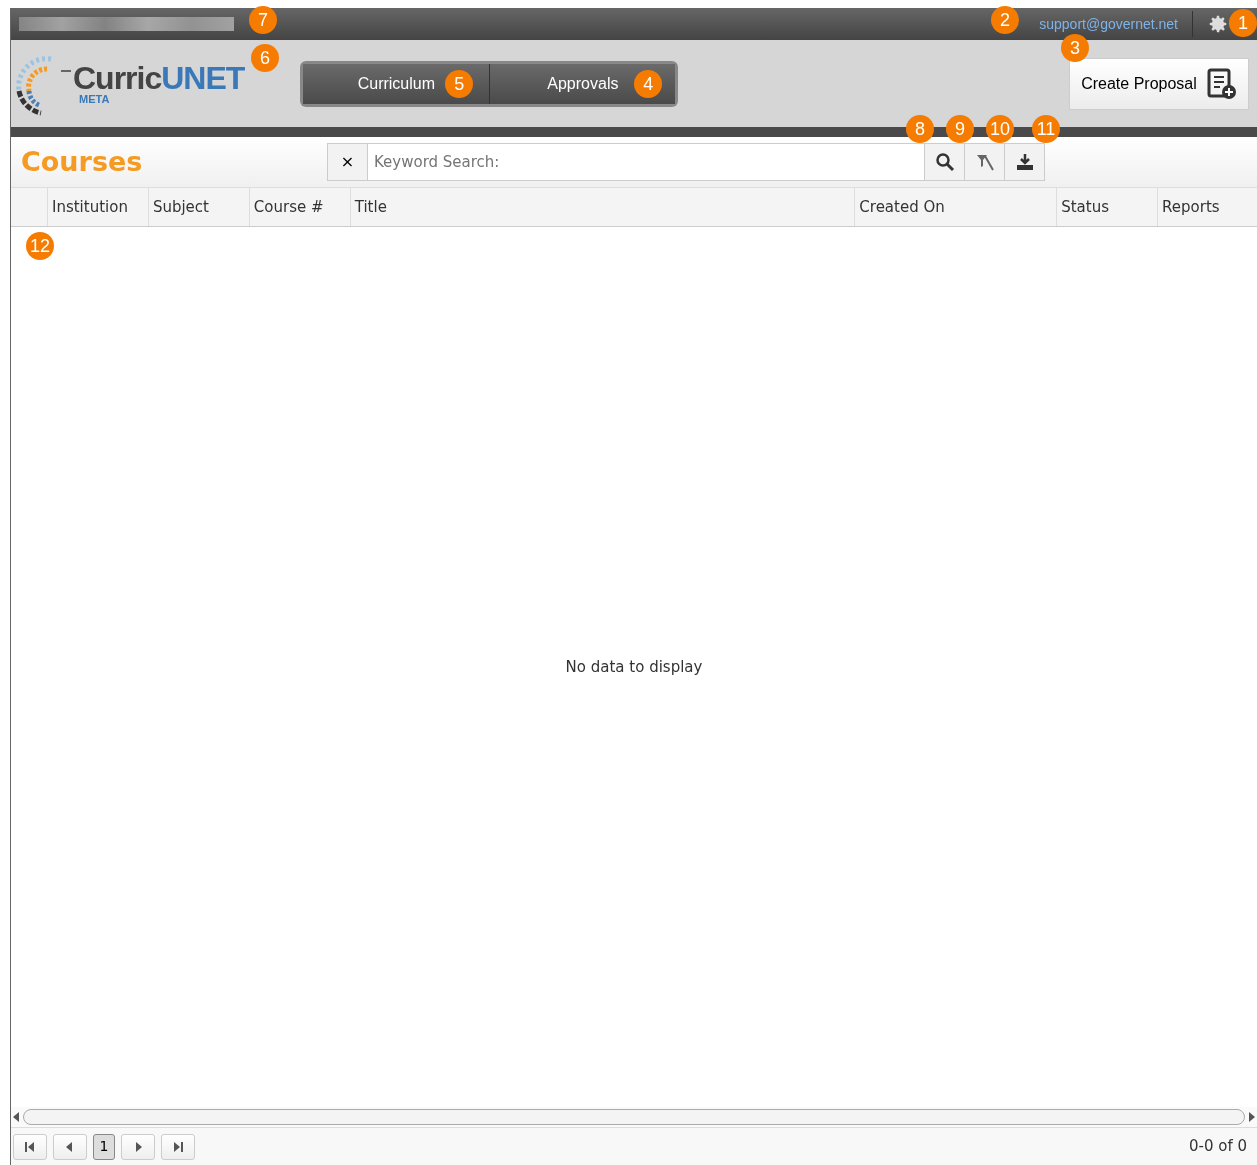  What do you see at coordinates (920, 129) in the screenshot?
I see `callout-marker: 8` at bounding box center [920, 129].